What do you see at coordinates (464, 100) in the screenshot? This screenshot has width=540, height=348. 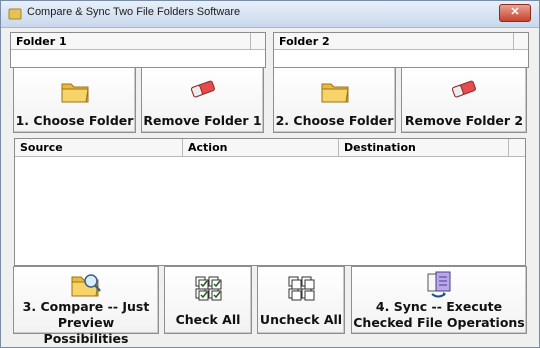 I see `remove-folder2-button: Remove Folder 2` at bounding box center [464, 100].